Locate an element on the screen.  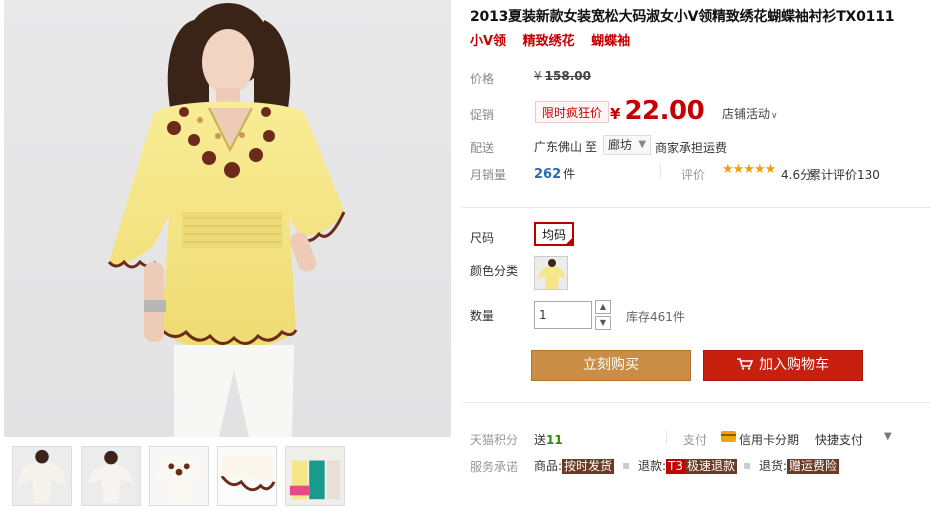
quantity-decrease-button: ▼ is located at coordinates (603, 323).